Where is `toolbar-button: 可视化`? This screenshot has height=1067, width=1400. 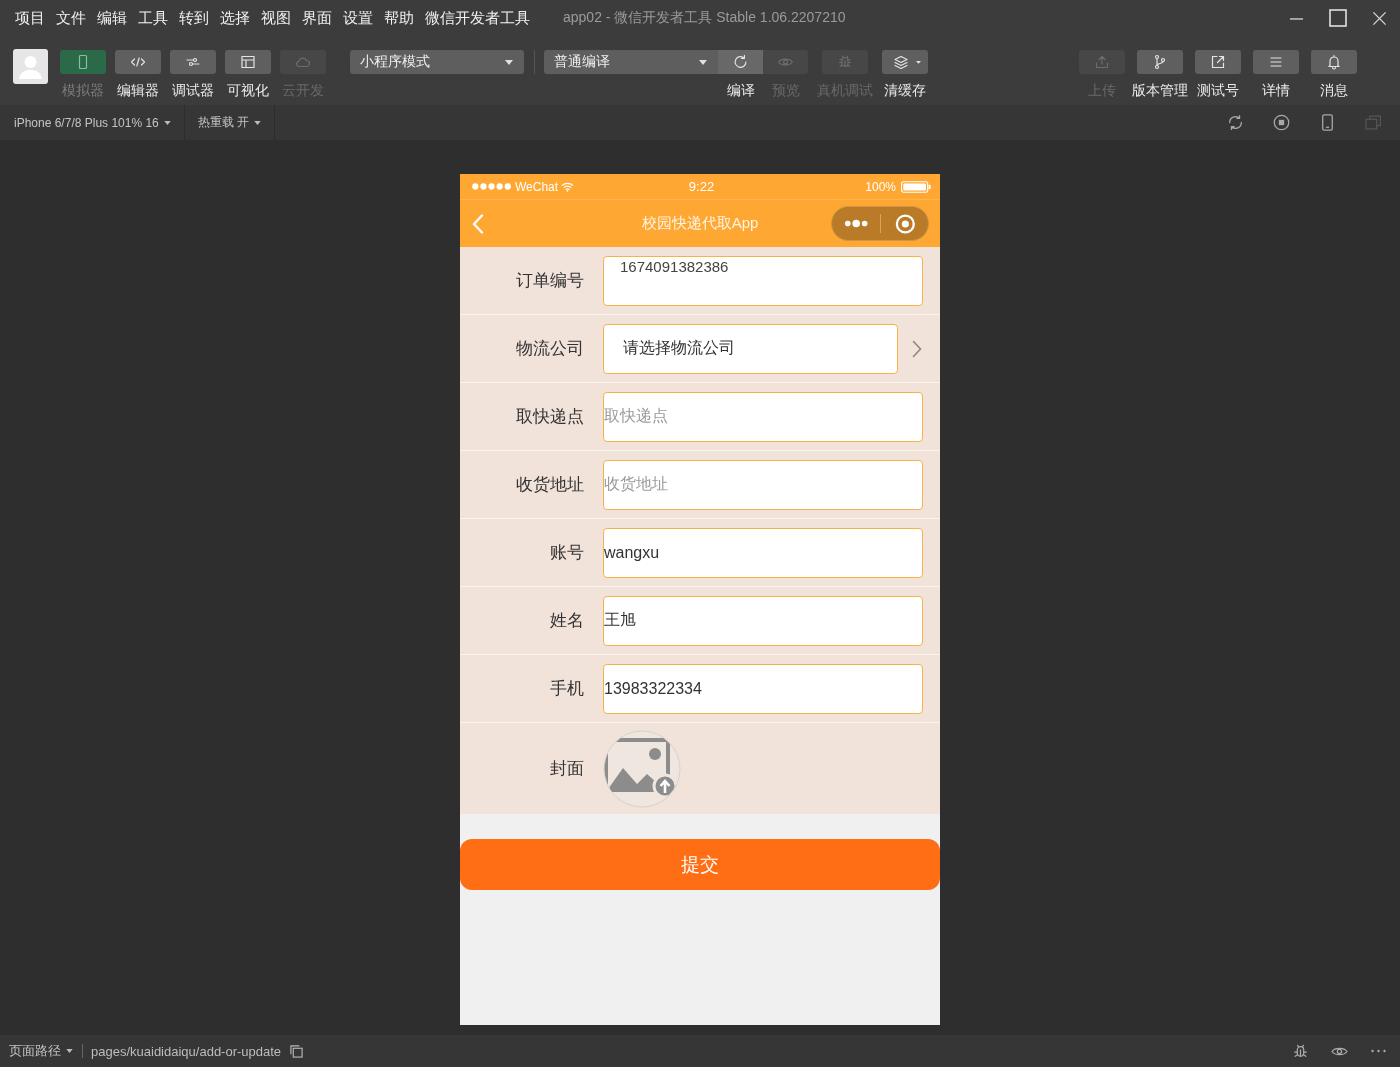 toolbar-button: 可视化 is located at coordinates (247, 74).